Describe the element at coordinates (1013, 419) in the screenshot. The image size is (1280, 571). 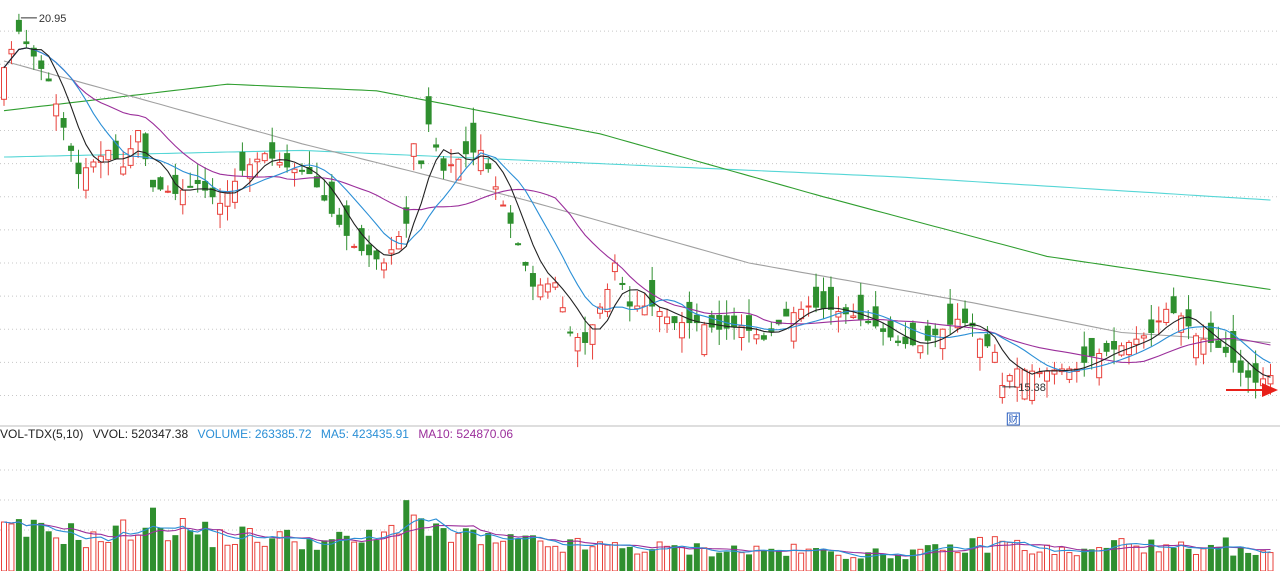
I see `event-marker-label: 财` at that location.